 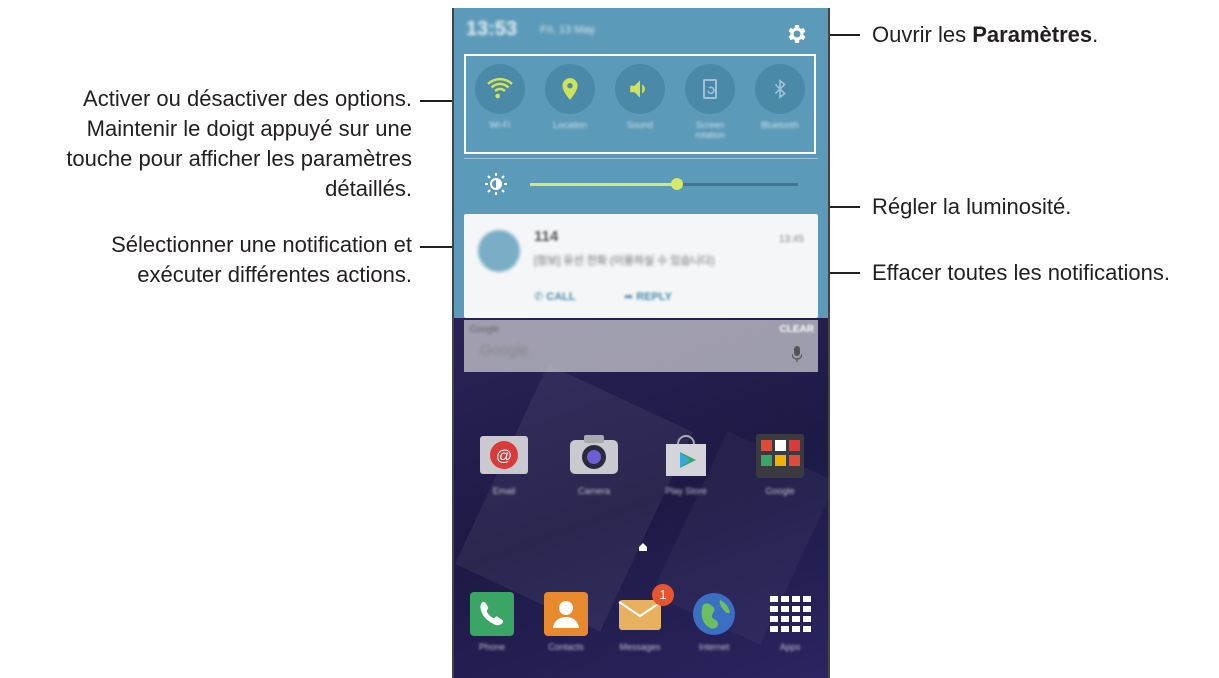 What do you see at coordinates (540, 297) in the screenshot?
I see `call-icon: ✆` at bounding box center [540, 297].